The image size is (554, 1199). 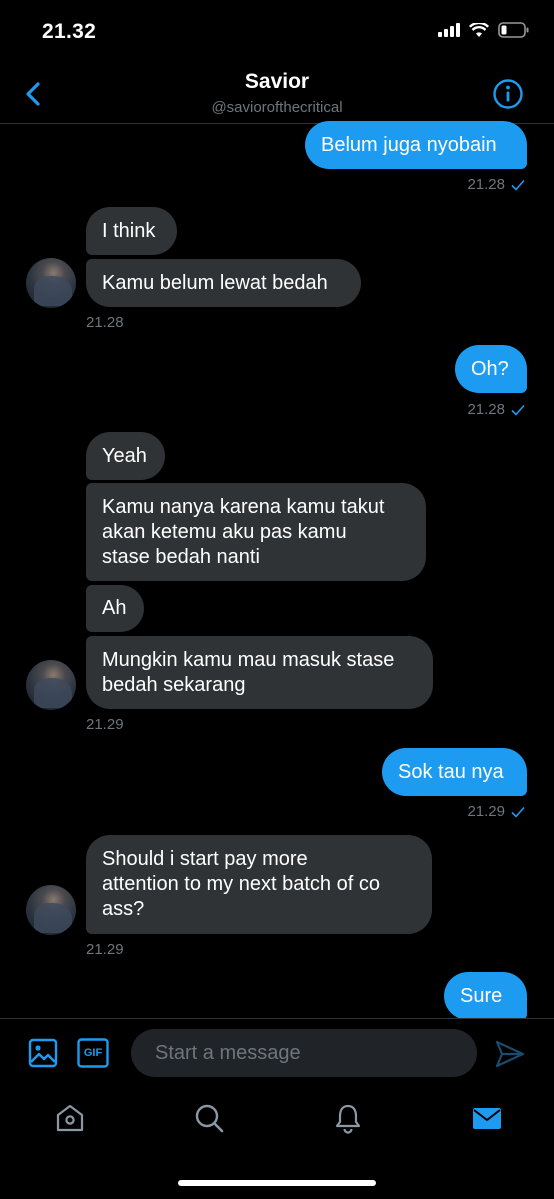 I want to click on home-indicator, so click(x=277, y=1183).